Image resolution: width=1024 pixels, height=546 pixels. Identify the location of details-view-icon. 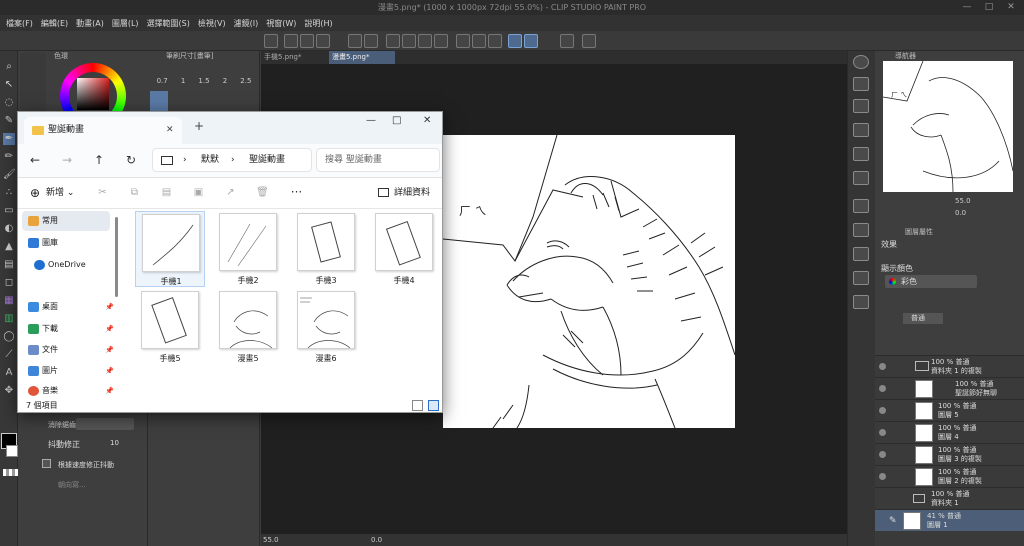
(417, 405).